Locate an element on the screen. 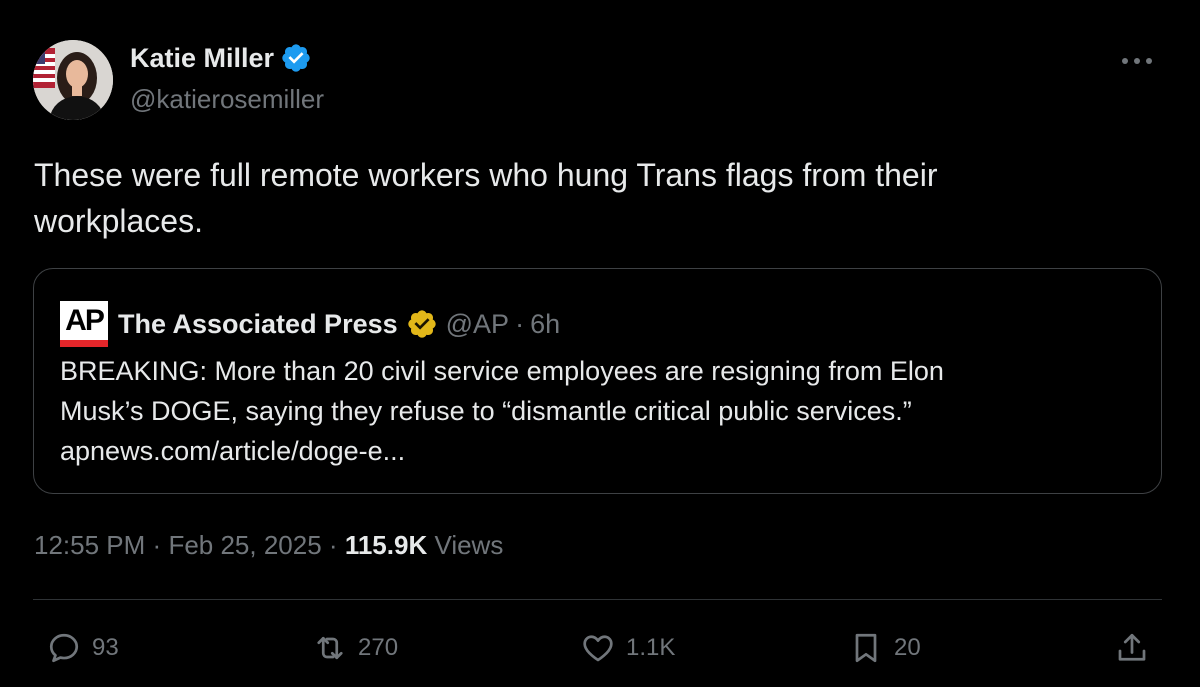 The width and height of the screenshot is (1200, 687). author-name: Katie Miller is located at coordinates (202, 58).